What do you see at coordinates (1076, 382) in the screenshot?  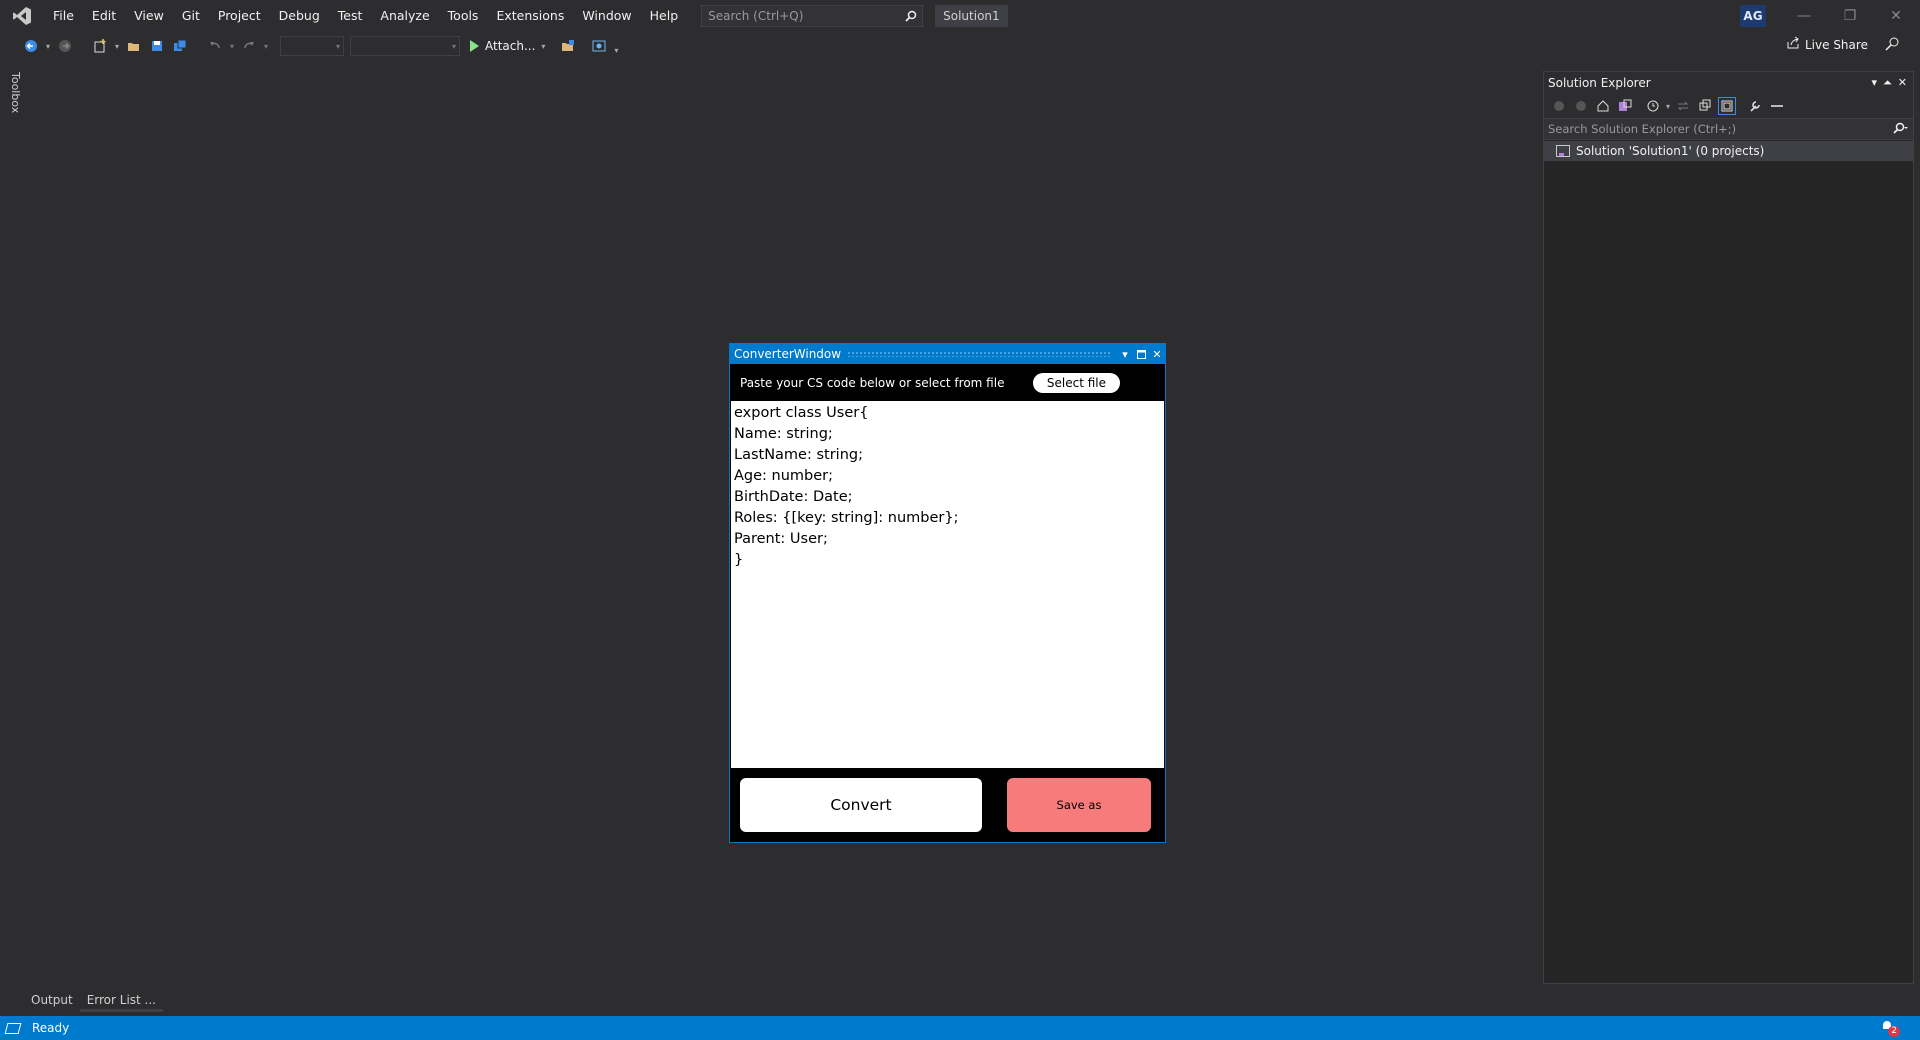 I see `select-file-button: Select file` at bounding box center [1076, 382].